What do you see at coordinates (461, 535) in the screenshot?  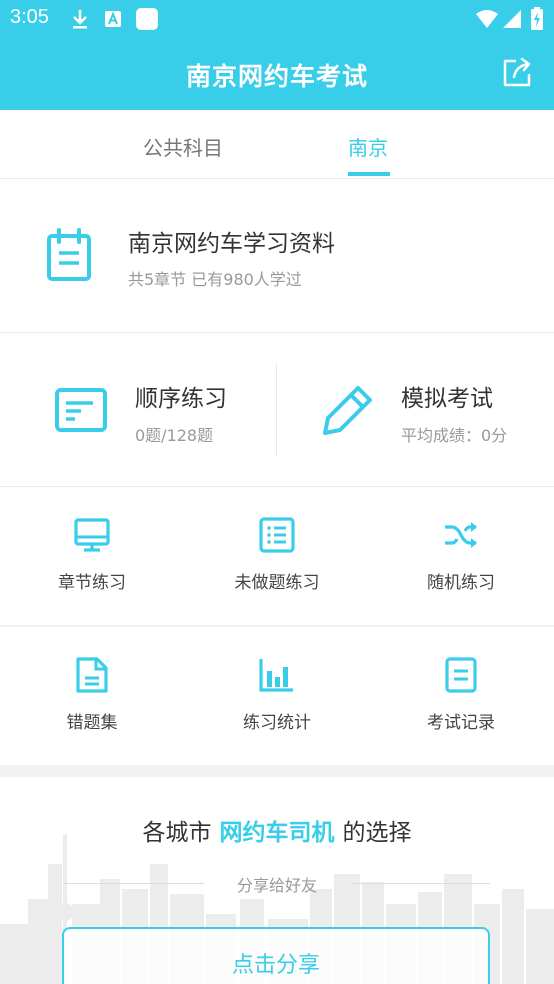 I see `shuffle-icon` at bounding box center [461, 535].